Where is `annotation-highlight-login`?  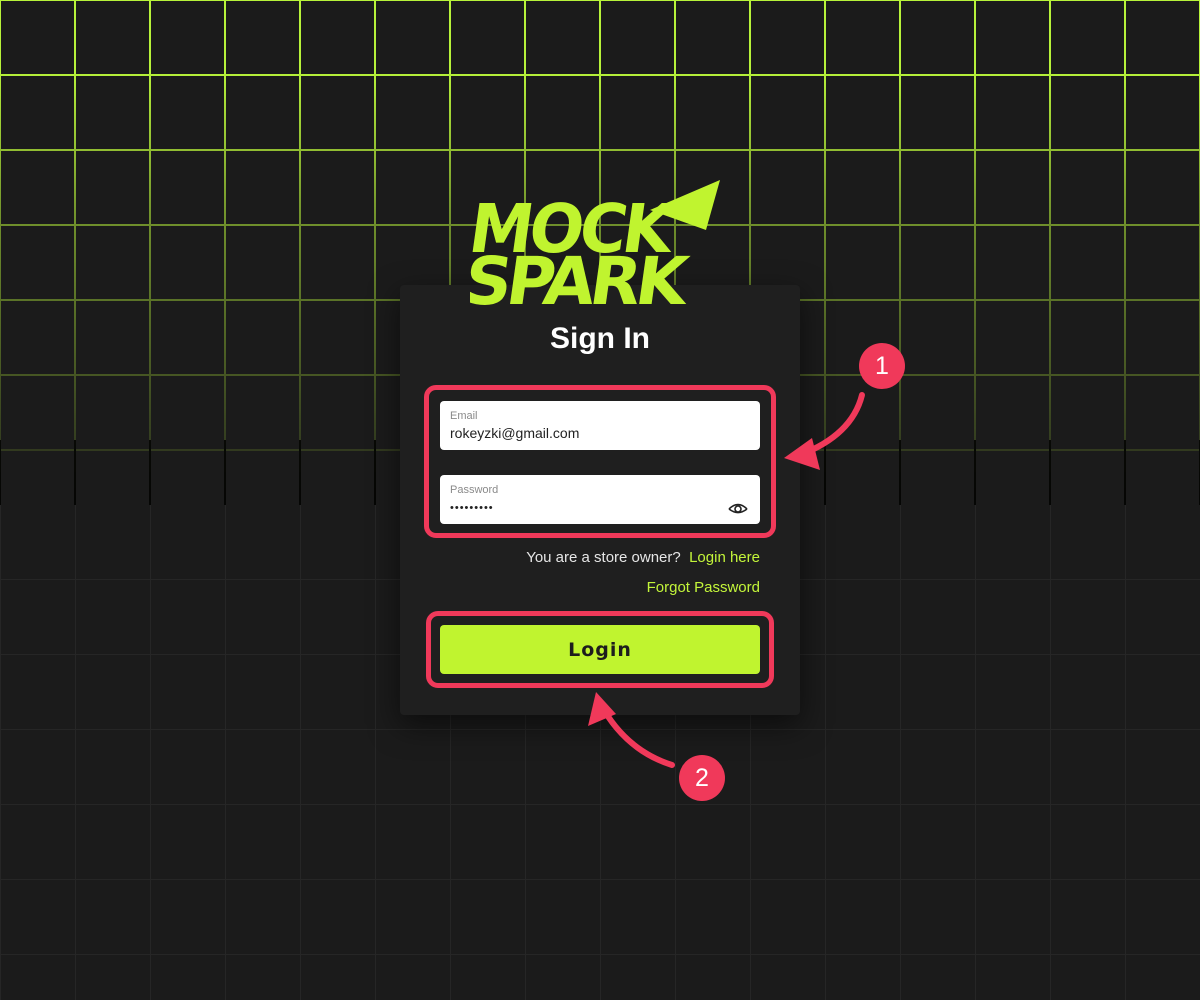 annotation-highlight-login is located at coordinates (600, 649).